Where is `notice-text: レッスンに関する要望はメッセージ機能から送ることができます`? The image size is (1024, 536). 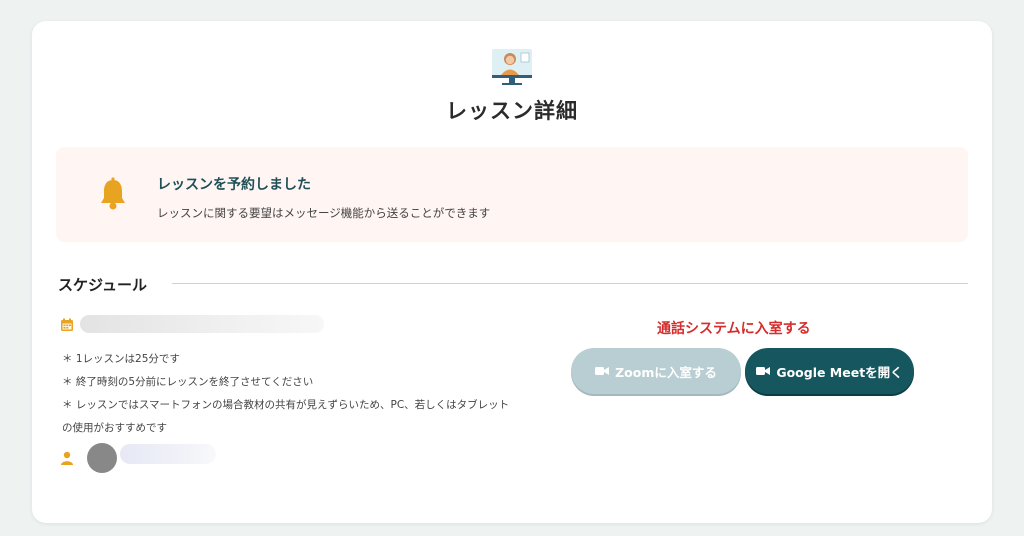
notice-text: レッスンに関する要望はメッセージ機能から送ることができます is located at coordinates (324, 213).